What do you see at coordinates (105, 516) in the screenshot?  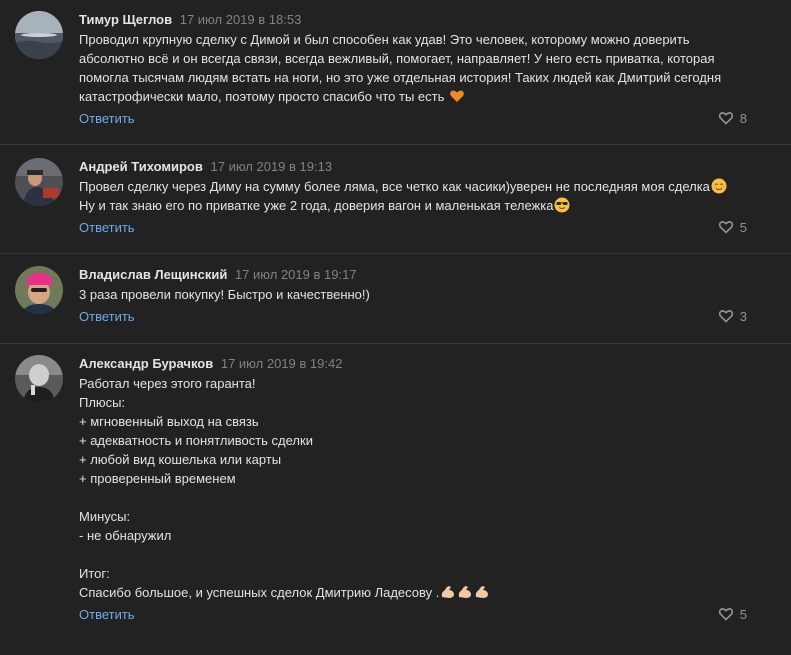 I see `comment-text-line: Минусы:` at bounding box center [105, 516].